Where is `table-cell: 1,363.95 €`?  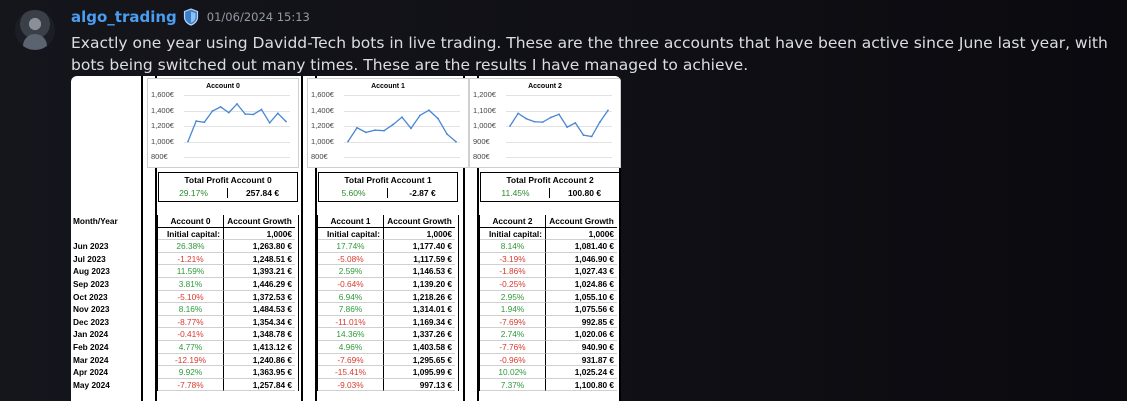 table-cell: 1,363.95 € is located at coordinates (259, 372).